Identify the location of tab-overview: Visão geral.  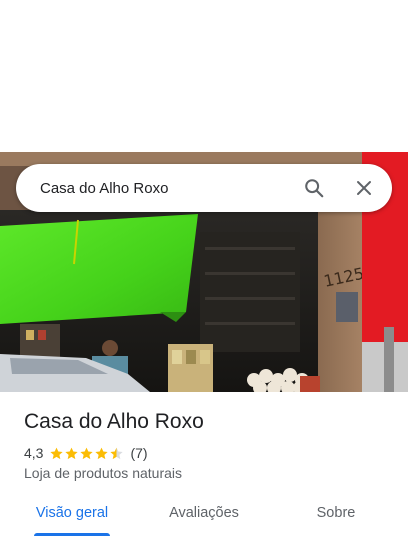
(72, 516).